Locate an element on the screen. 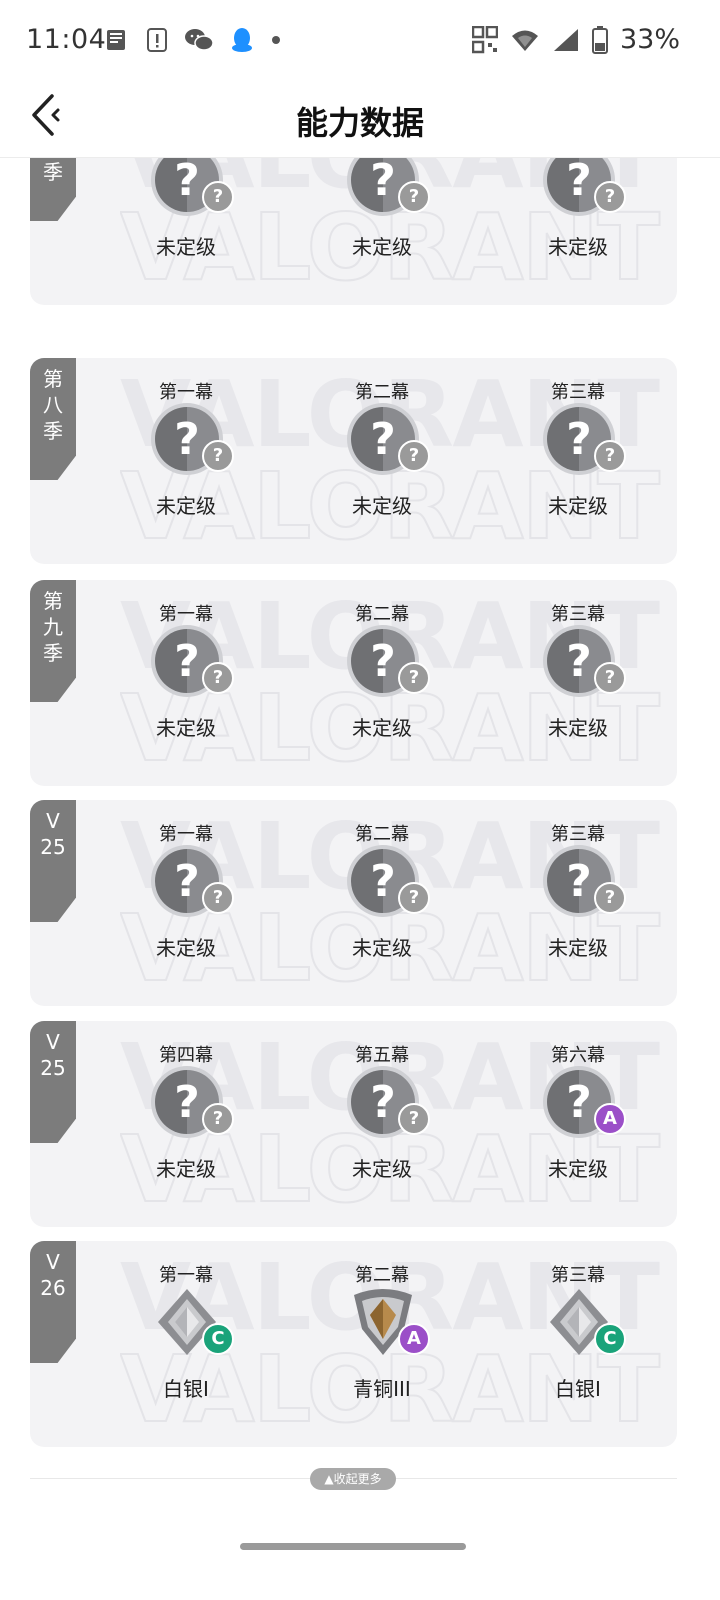  status-bar: 11:04 33% is located at coordinates (360, 40).